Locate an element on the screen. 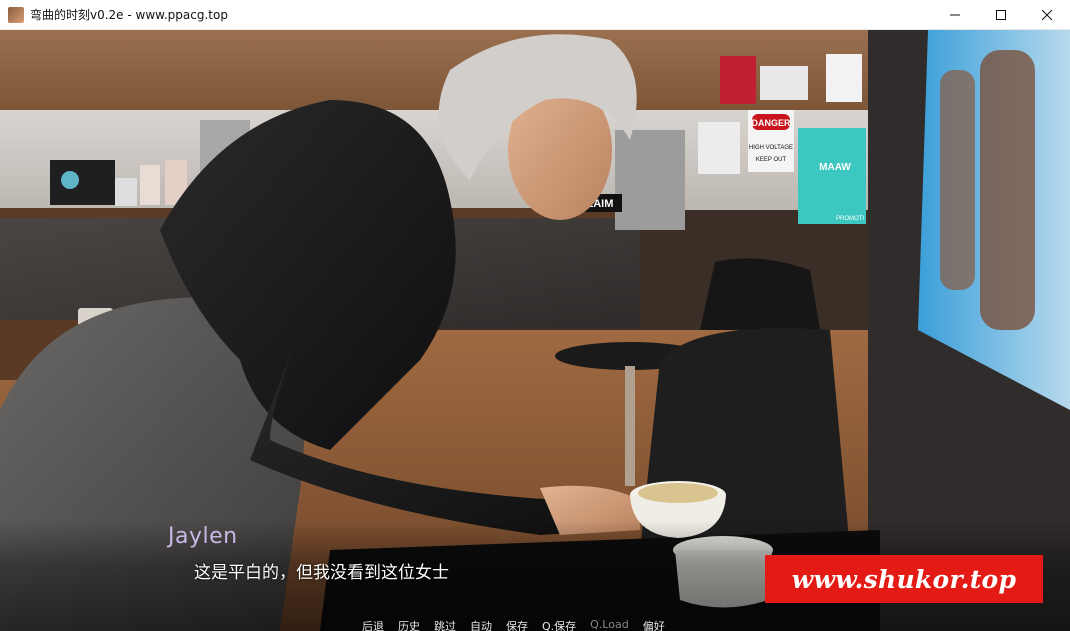  minimize-icon is located at coordinates (955, 15).